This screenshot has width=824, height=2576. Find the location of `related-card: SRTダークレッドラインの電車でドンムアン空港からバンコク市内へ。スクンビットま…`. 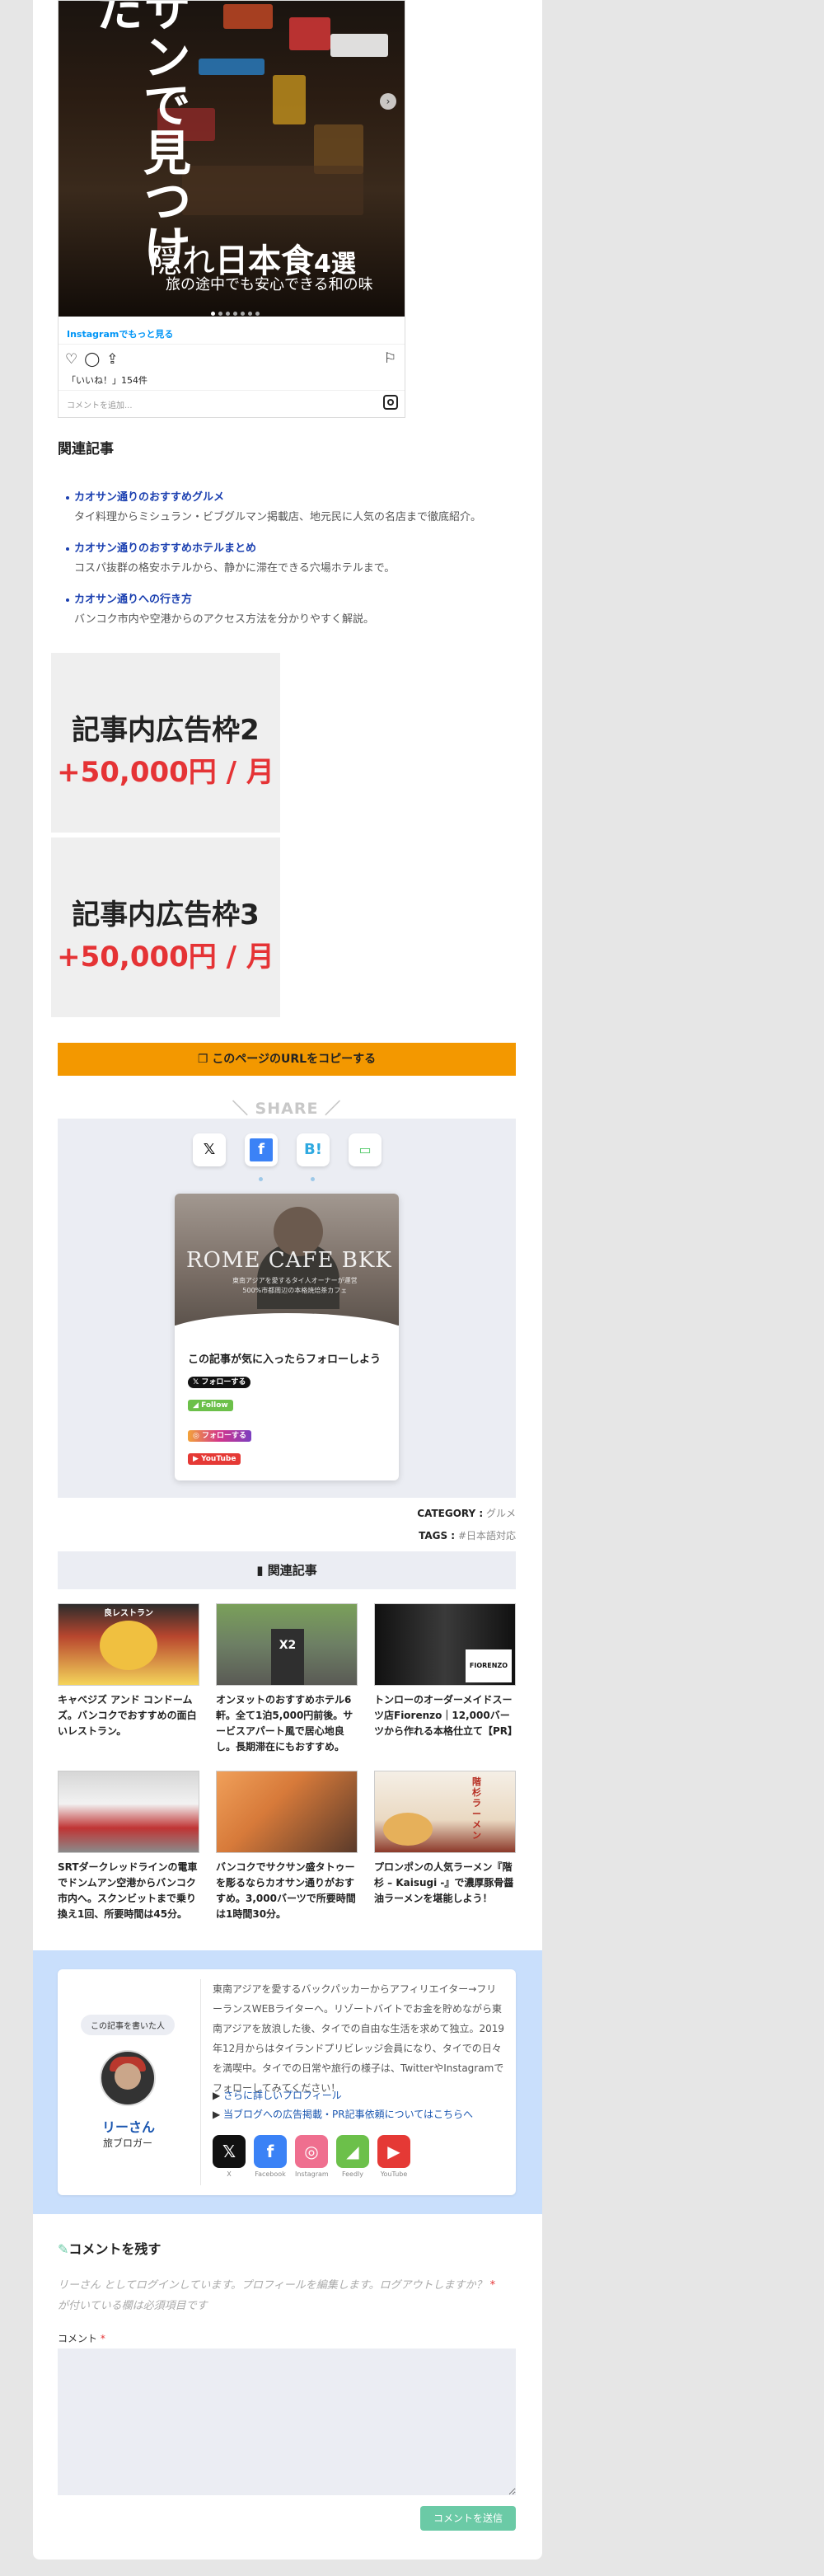

related-card: SRTダークレッドラインの電車でドンムアン空港からバンコク市内へ。スクンビットま… is located at coordinates (128, 1846).